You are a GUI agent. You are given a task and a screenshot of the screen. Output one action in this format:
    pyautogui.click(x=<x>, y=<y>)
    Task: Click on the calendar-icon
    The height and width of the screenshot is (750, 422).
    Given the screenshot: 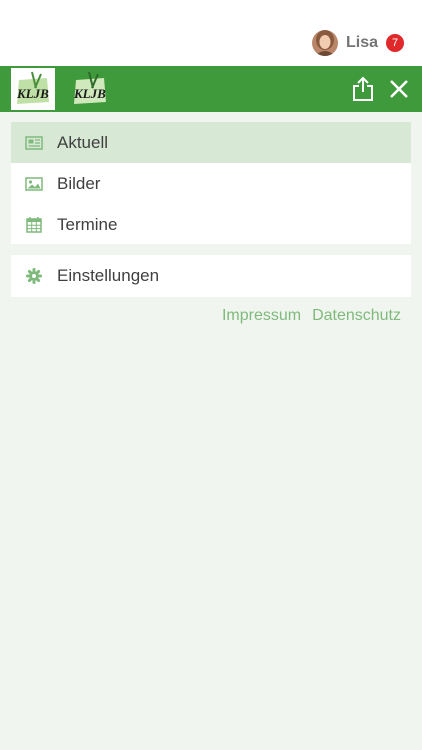 What is the action you would take?
    pyautogui.click(x=34, y=225)
    